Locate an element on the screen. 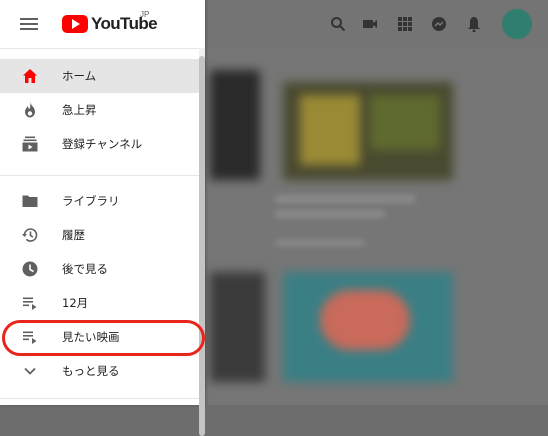 This screenshot has height=436, width=548. home-icon is located at coordinates (30, 76).